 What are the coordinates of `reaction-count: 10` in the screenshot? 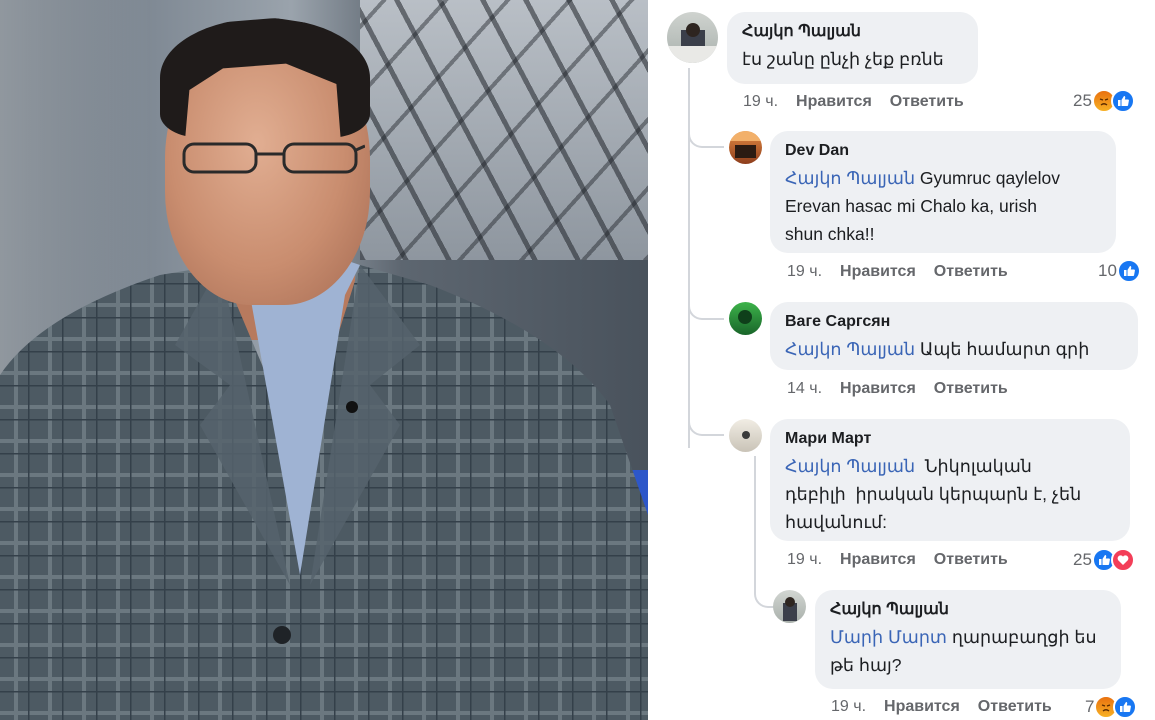 It's located at (1107, 270).